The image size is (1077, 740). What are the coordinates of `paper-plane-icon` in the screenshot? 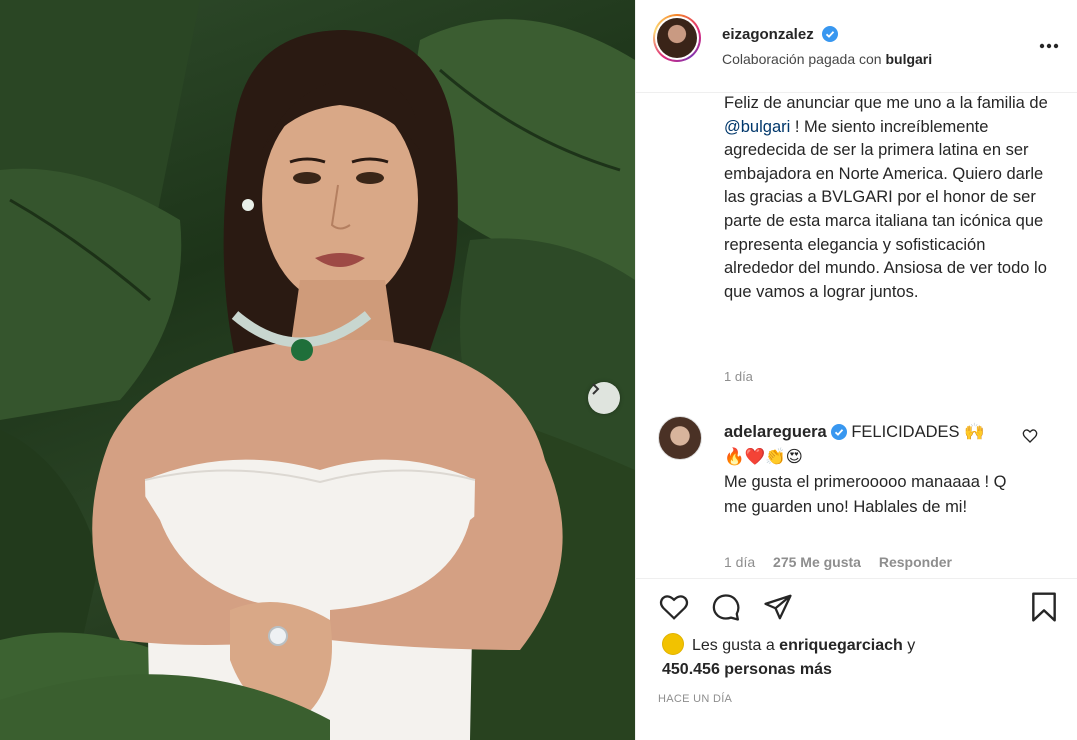 It's located at (778, 607).